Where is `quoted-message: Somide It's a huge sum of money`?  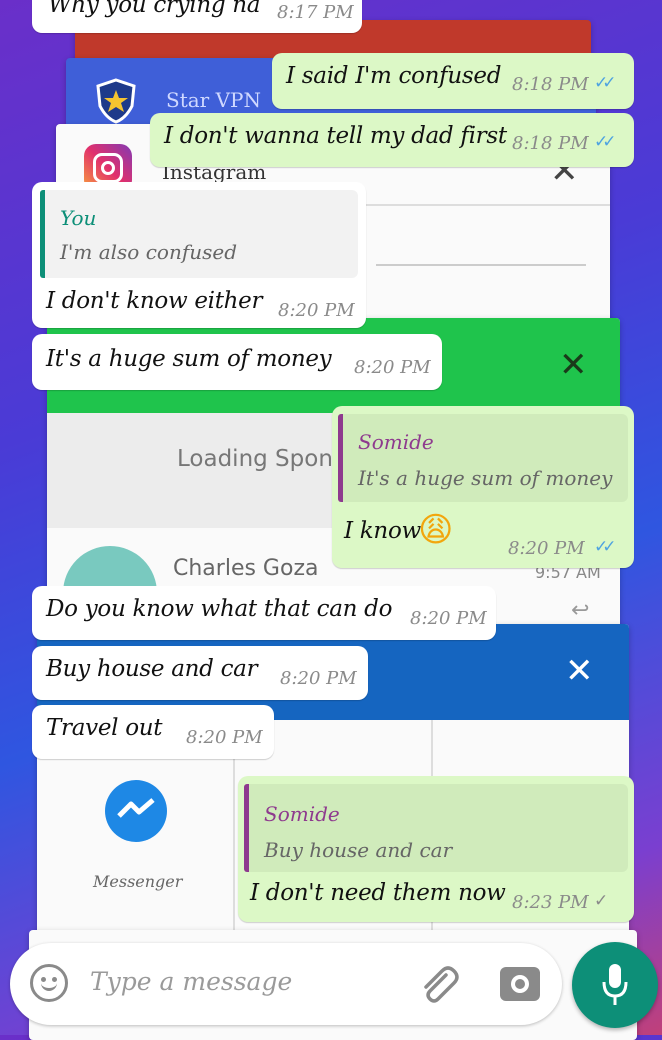 quoted-message: Somide It's a huge sum of money is located at coordinates (483, 458).